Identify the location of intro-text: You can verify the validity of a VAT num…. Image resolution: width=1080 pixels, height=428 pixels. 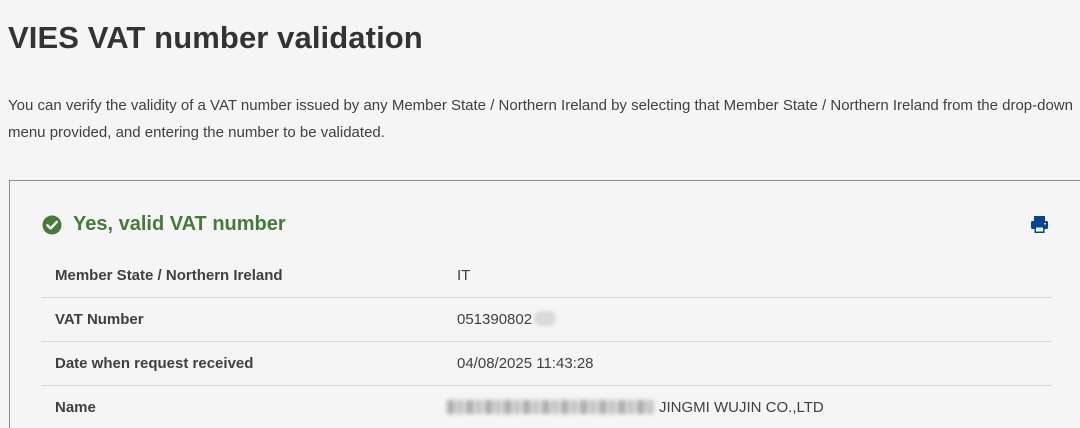
(540, 119).